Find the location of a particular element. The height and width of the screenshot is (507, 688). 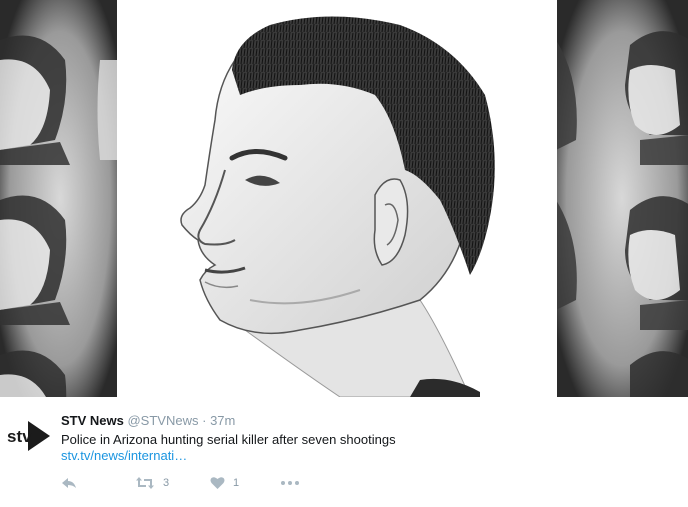

stv-logo-icon: stv is located at coordinates (28, 436).